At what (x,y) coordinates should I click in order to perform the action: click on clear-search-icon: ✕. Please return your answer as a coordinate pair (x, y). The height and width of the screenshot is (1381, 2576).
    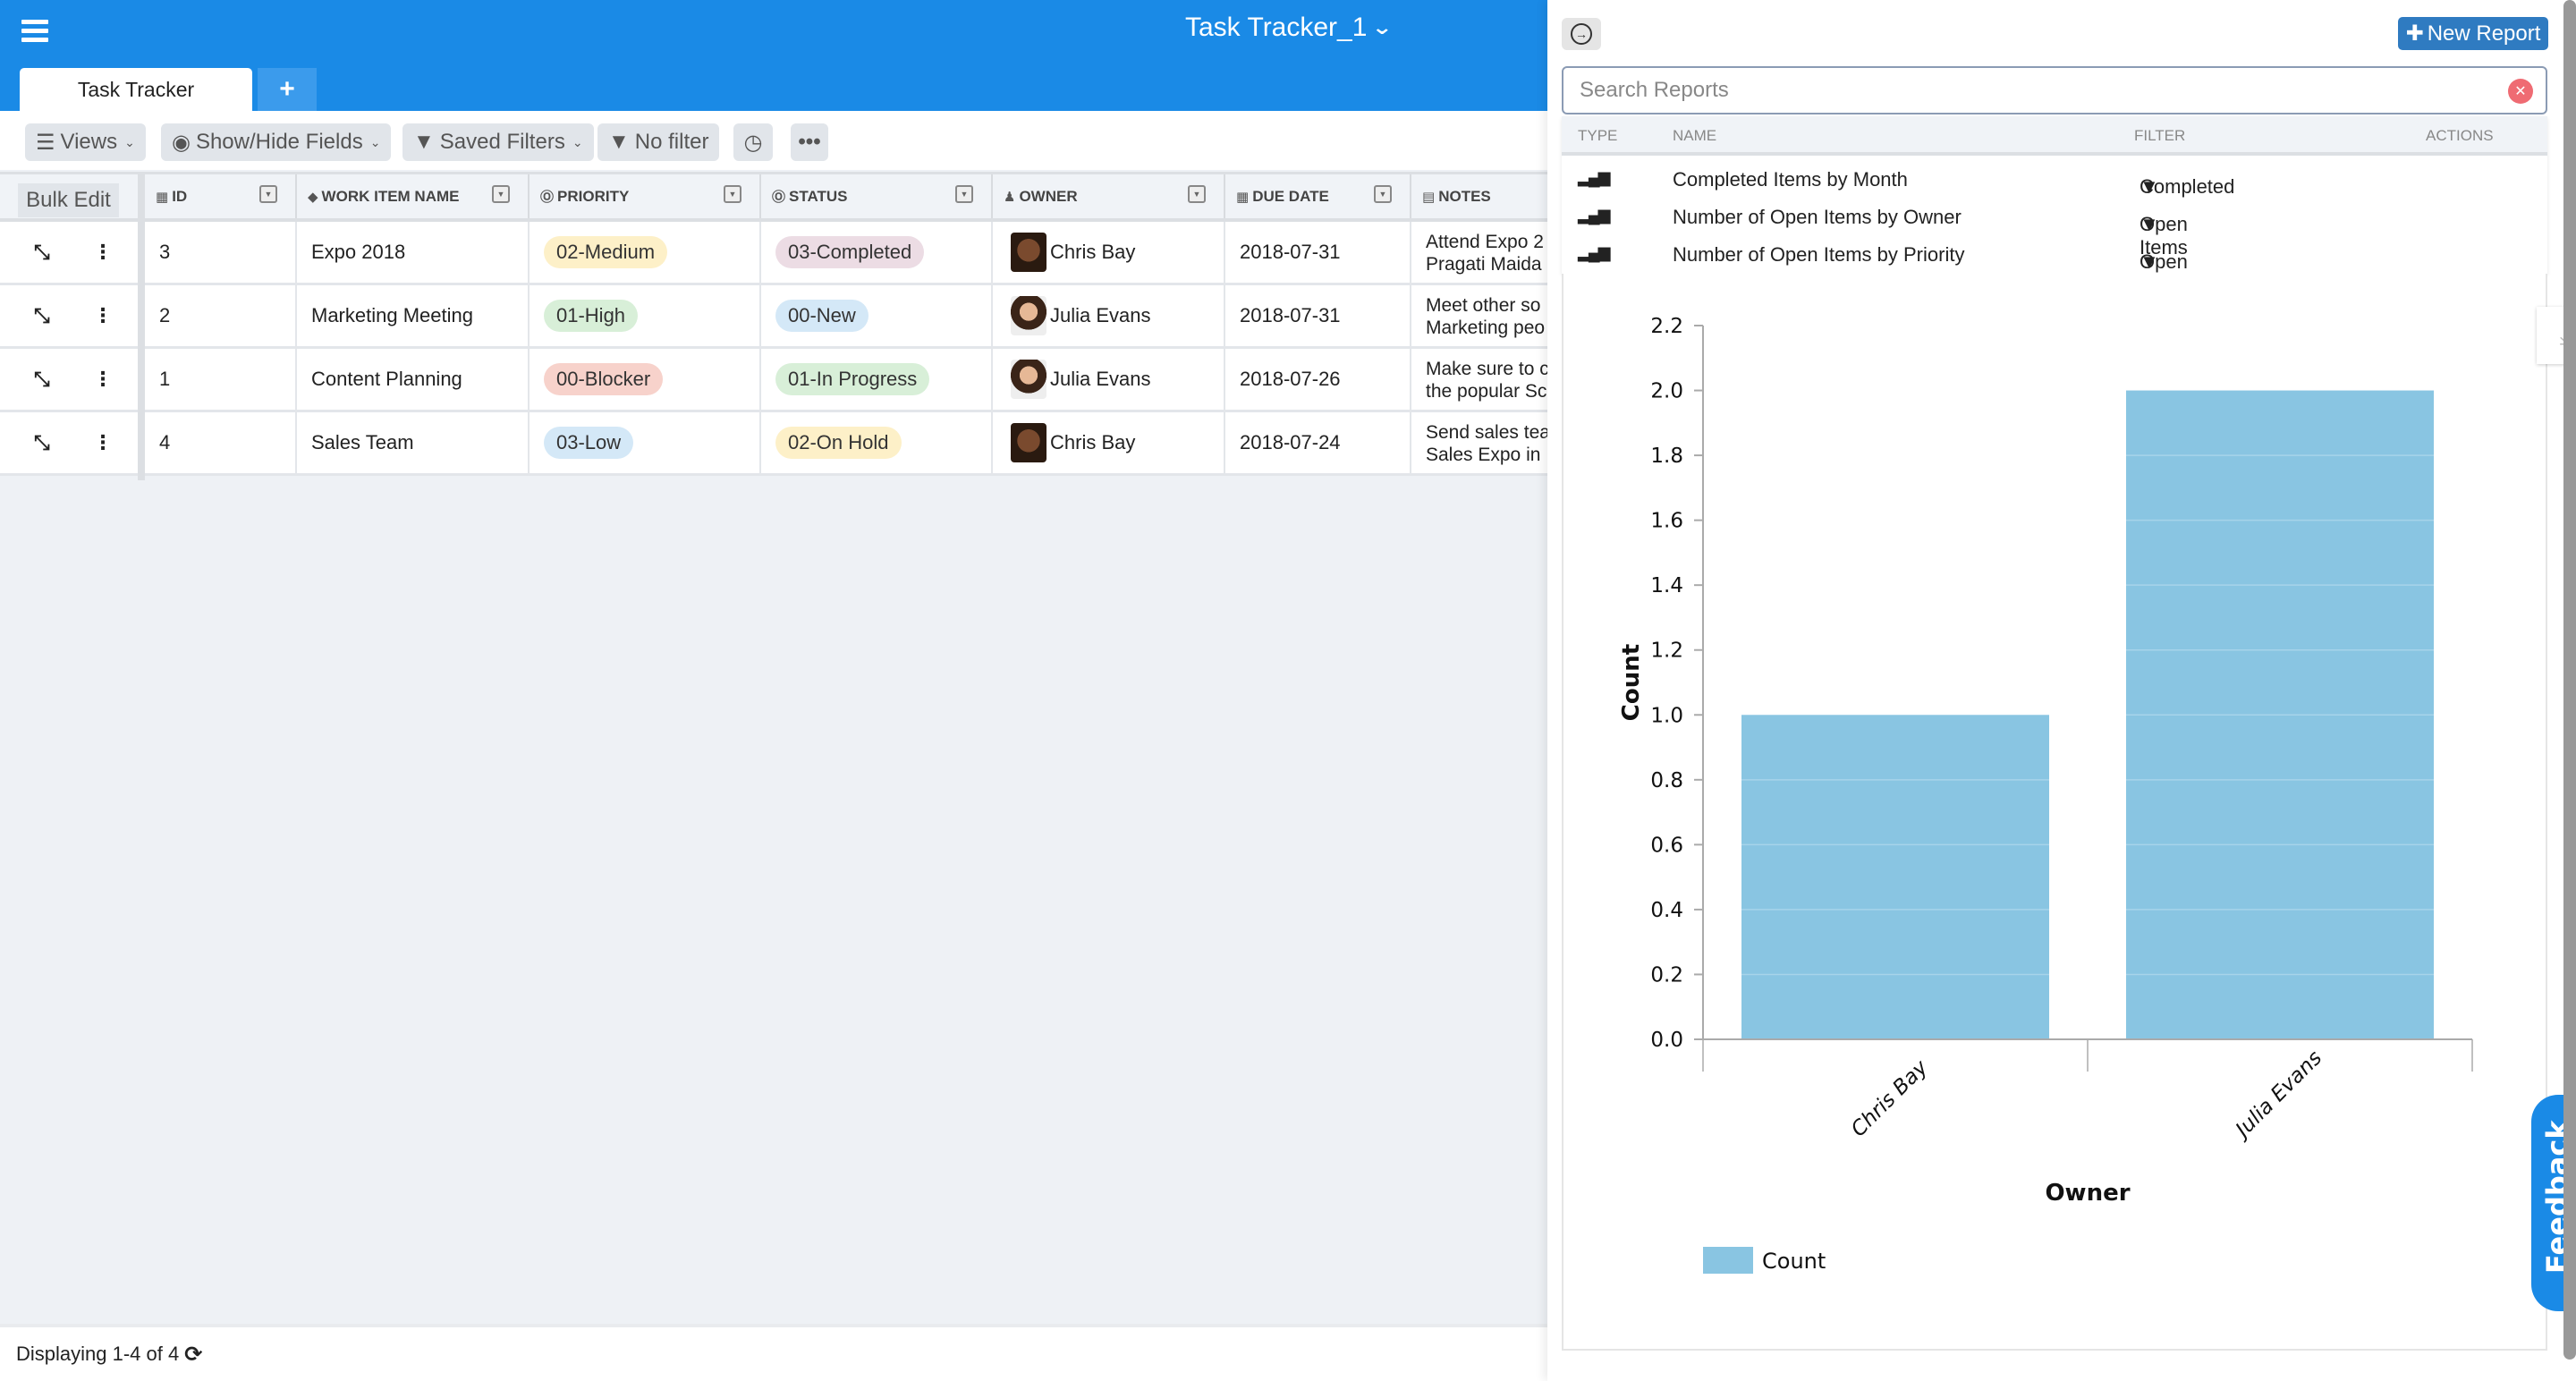
    Looking at the image, I should click on (2520, 91).